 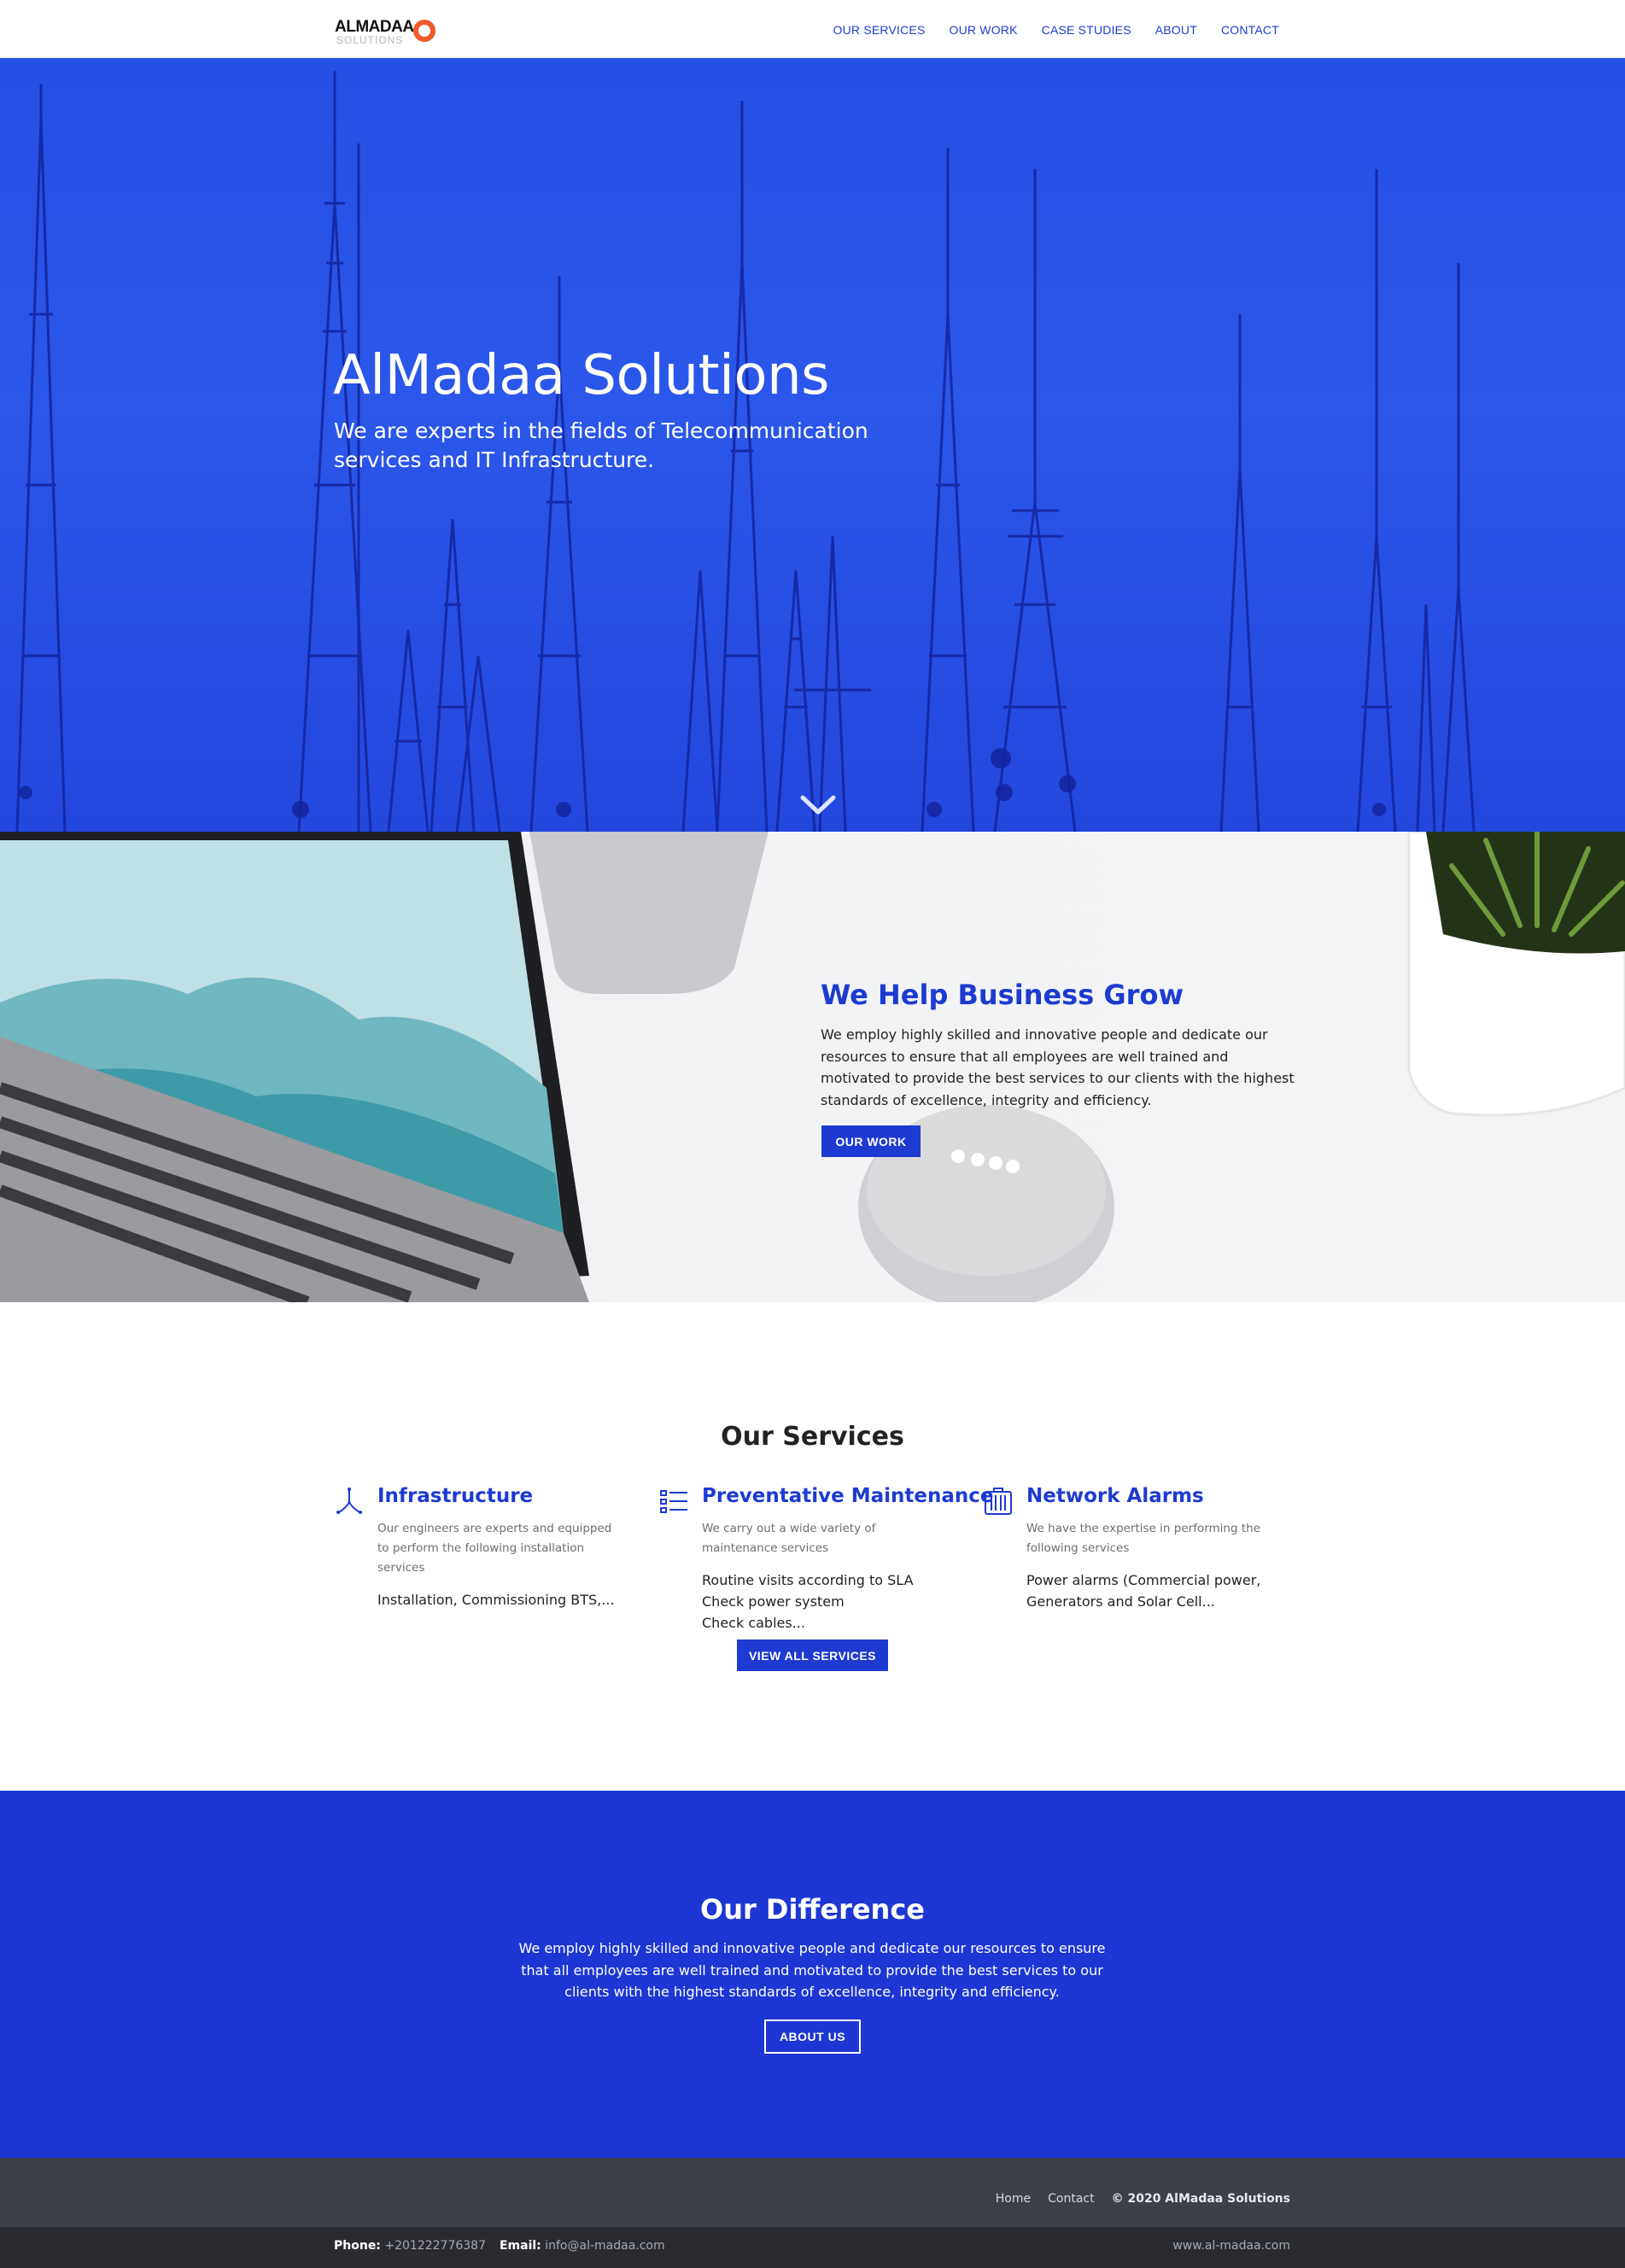 What do you see at coordinates (808, 1580) in the screenshot?
I see `service-list-item: Routine visits according to SLA` at bounding box center [808, 1580].